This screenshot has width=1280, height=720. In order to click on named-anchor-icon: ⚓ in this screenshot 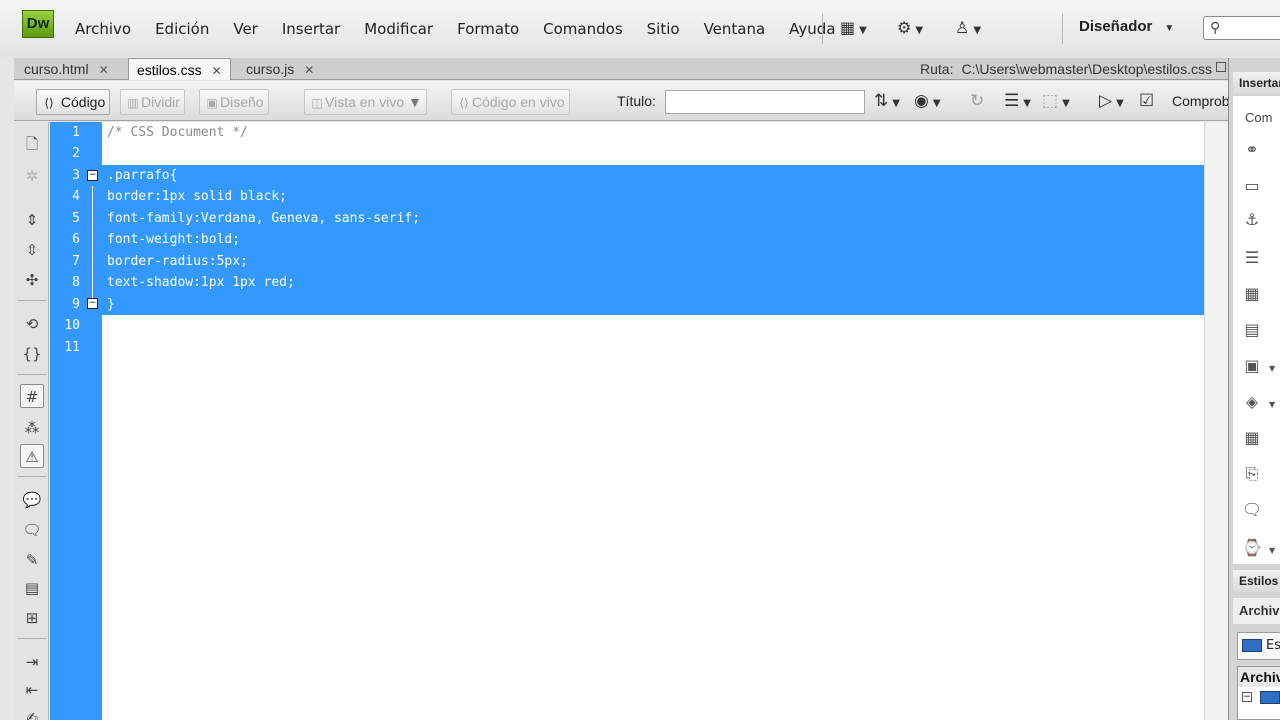, I will do `click(1252, 221)`.